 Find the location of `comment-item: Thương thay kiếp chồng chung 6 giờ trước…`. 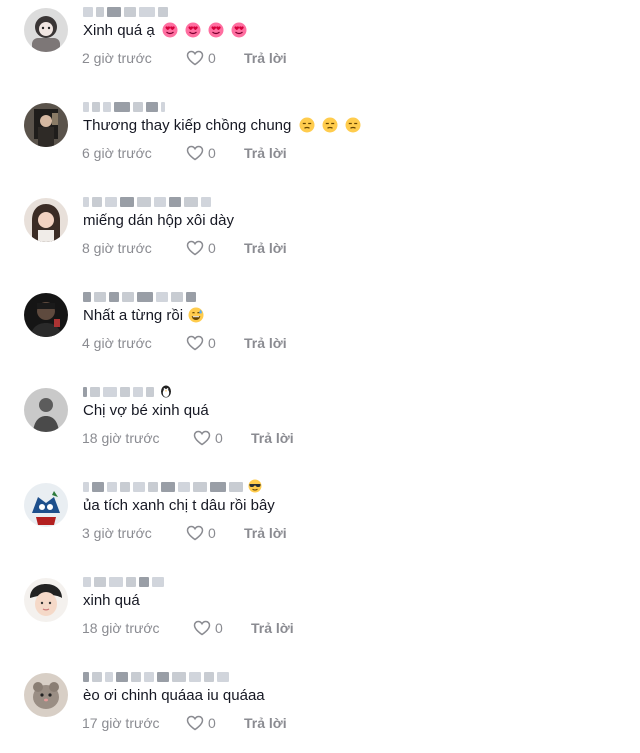

comment-item: Thương thay kiếp chồng chung 6 giờ trước… is located at coordinates (324, 142).